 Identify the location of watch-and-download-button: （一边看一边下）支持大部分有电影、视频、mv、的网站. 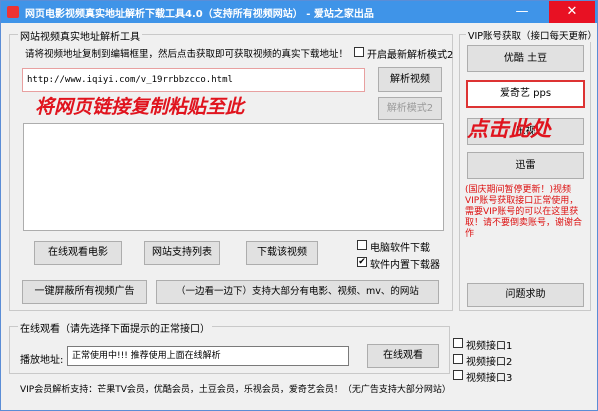
(297, 292).